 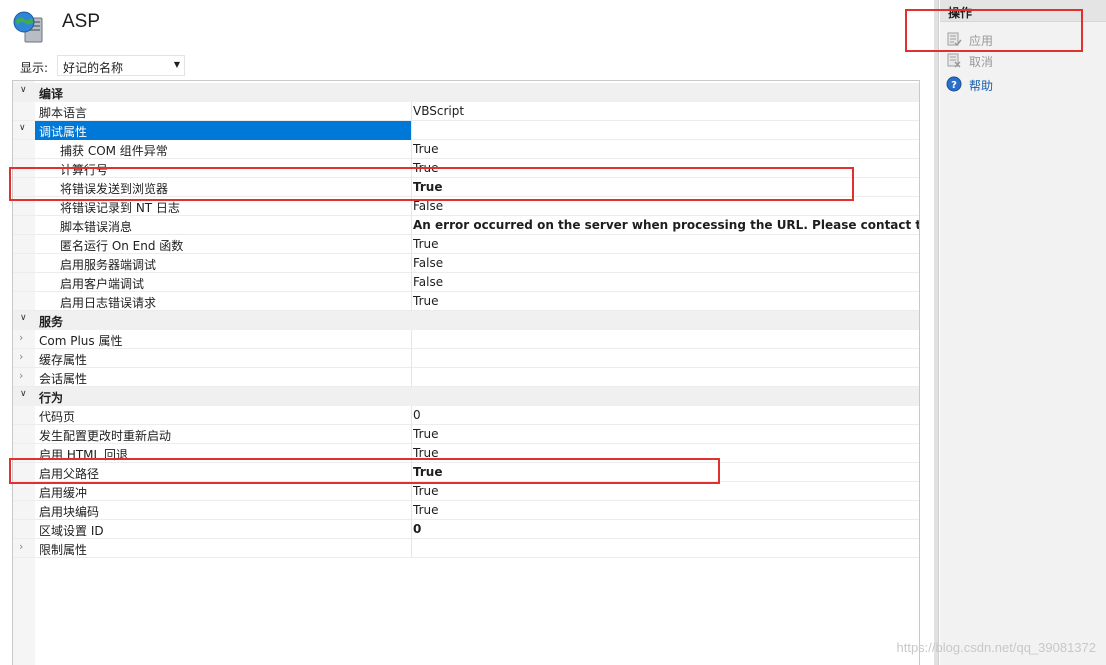 What do you see at coordinates (121, 65) in the screenshot?
I see `display-mode-dropdown: 好记的名称 ▼` at bounding box center [121, 65].